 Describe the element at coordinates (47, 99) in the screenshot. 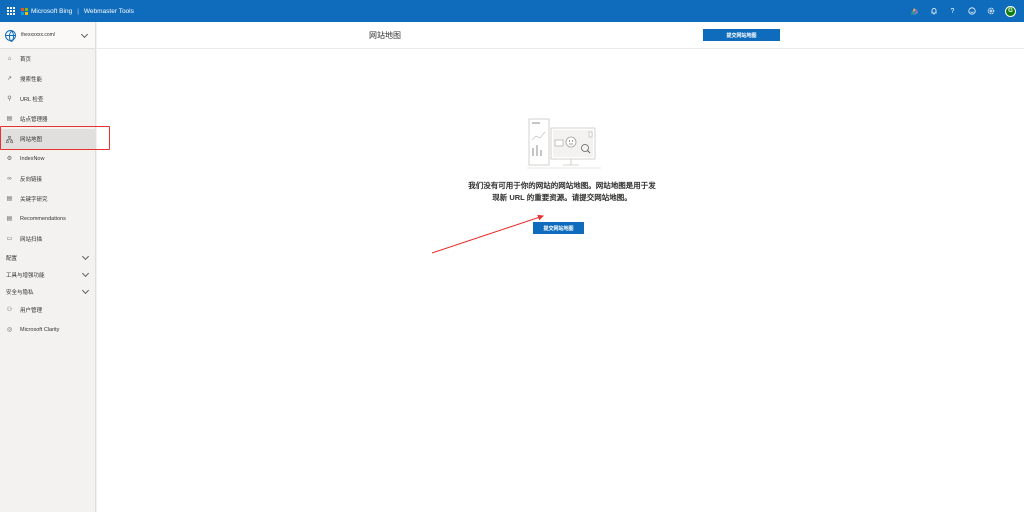

I see `sidebar-item-url-inspection: ⚲ URL 检查` at that location.